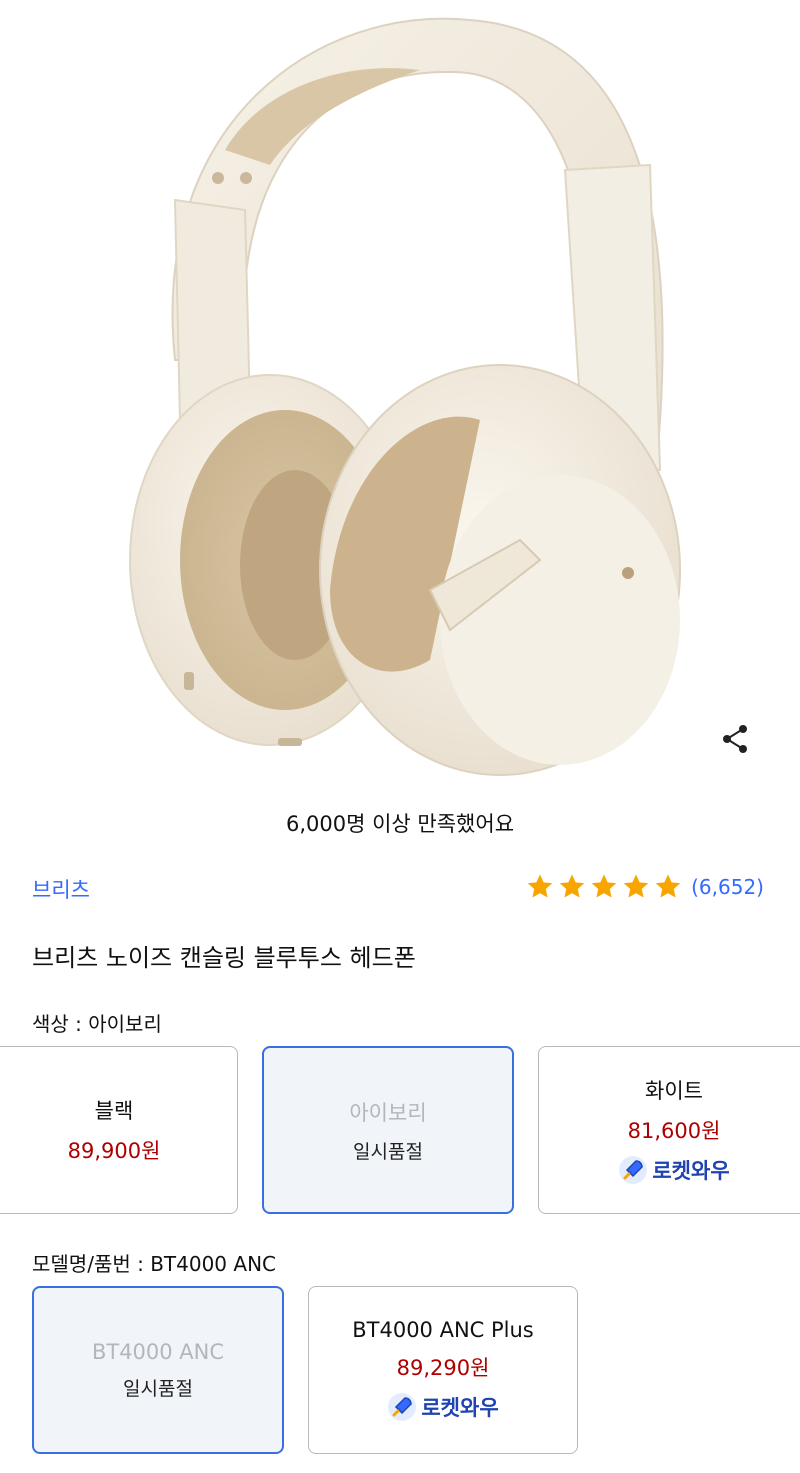 This screenshot has height=1473, width=800. Describe the element at coordinates (97, 1024) in the screenshot. I see `color-option-label: 색상 : 아이보리` at that location.